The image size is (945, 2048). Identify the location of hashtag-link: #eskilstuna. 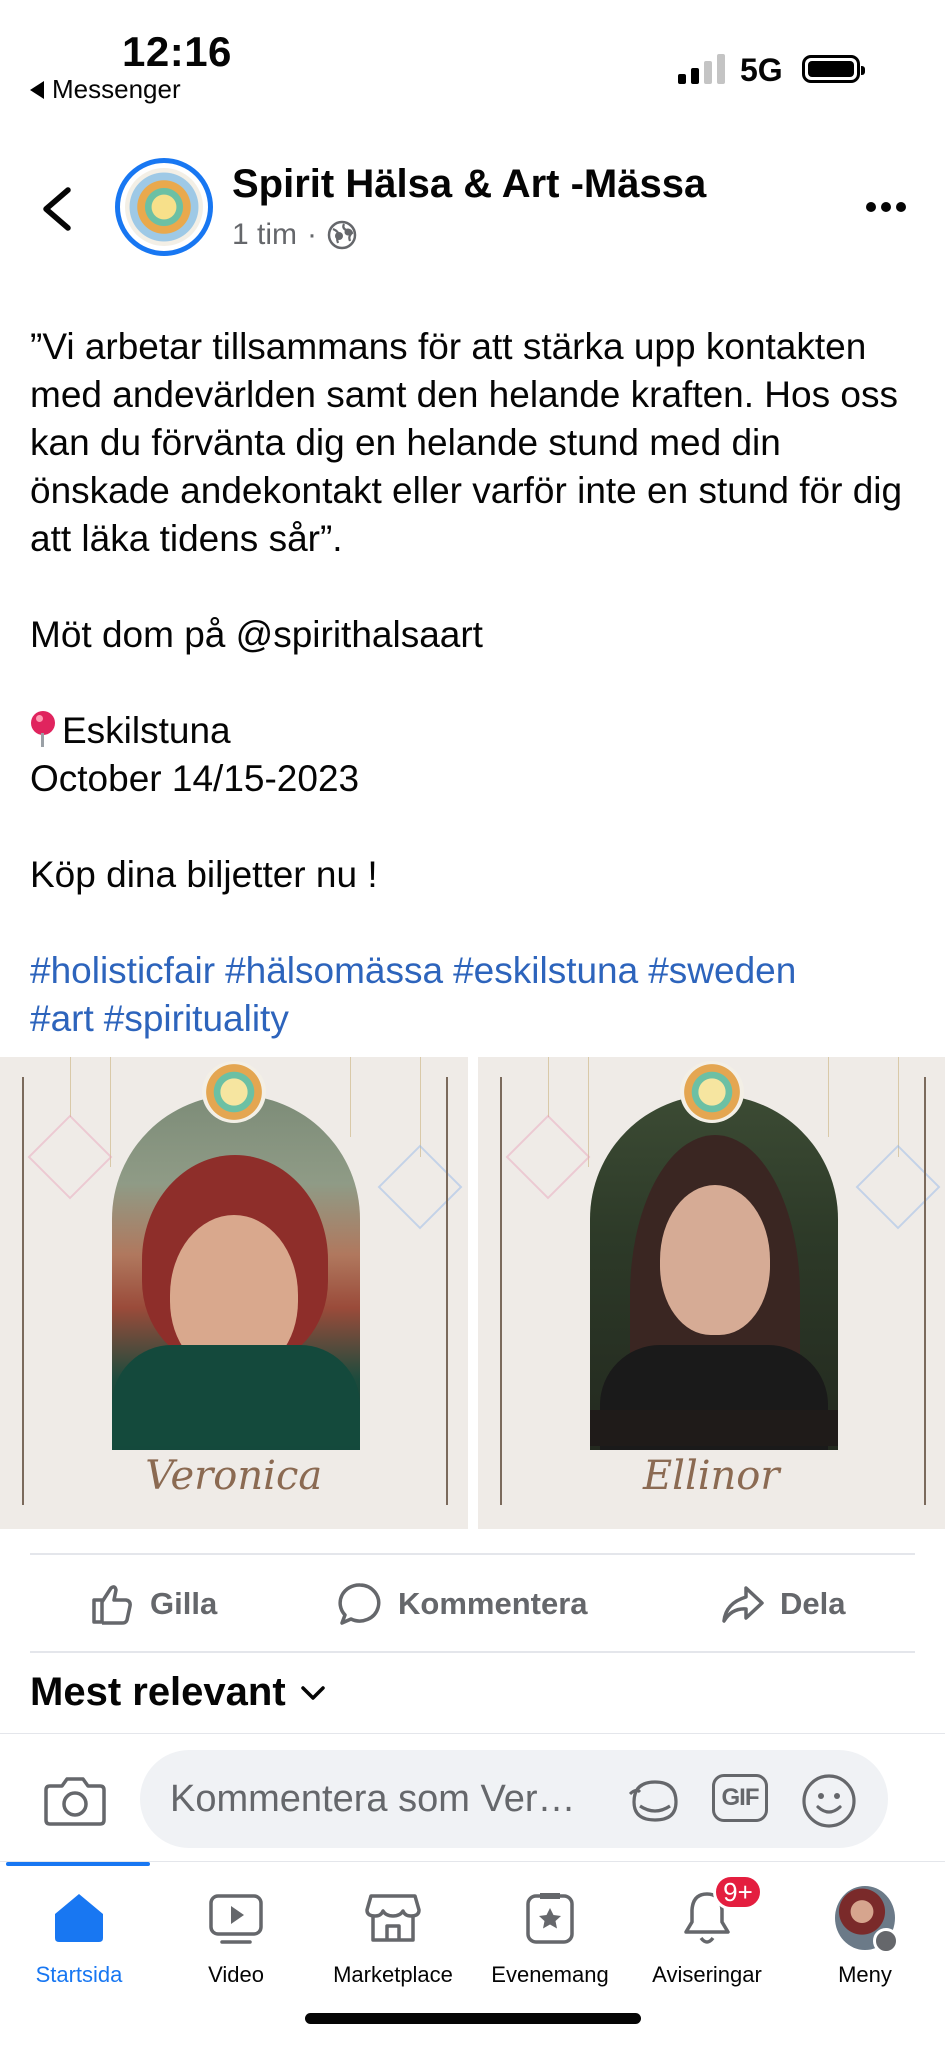
(545, 970).